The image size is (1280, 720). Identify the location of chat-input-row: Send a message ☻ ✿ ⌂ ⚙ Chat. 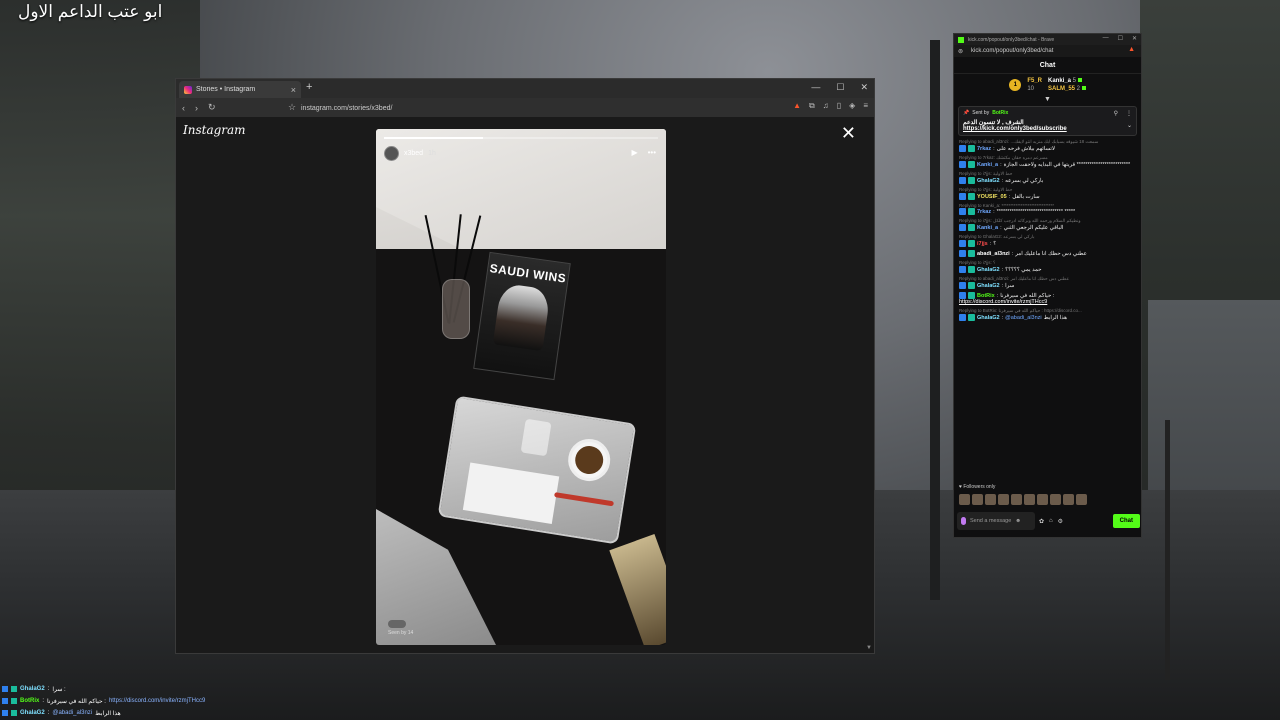
(1048, 521).